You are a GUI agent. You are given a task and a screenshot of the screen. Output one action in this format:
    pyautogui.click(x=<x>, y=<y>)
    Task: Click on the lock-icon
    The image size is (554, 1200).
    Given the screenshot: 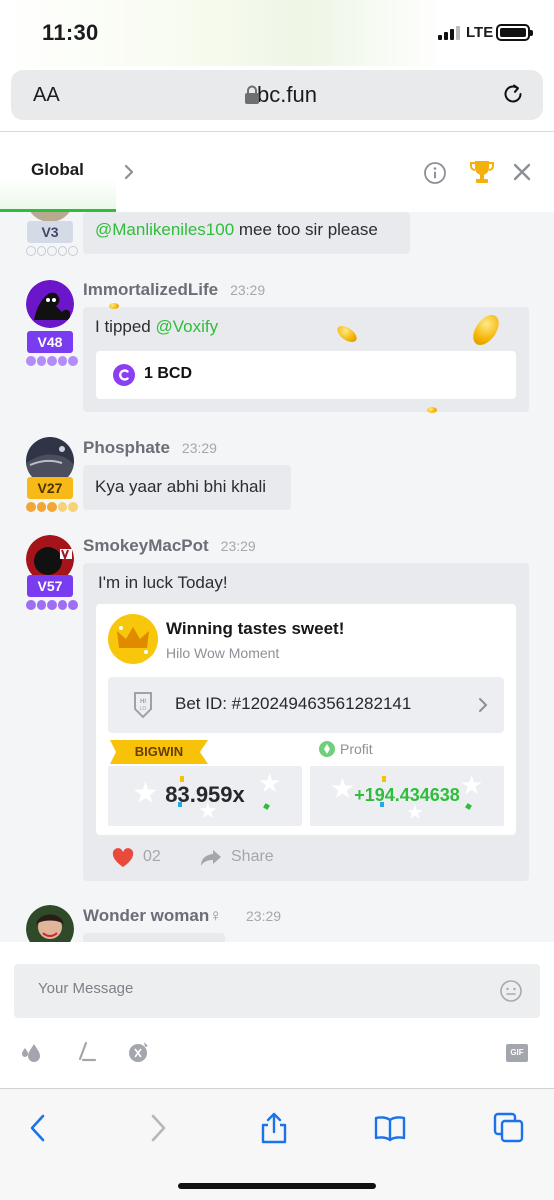 What is the action you would take?
    pyautogui.click(x=252, y=94)
    